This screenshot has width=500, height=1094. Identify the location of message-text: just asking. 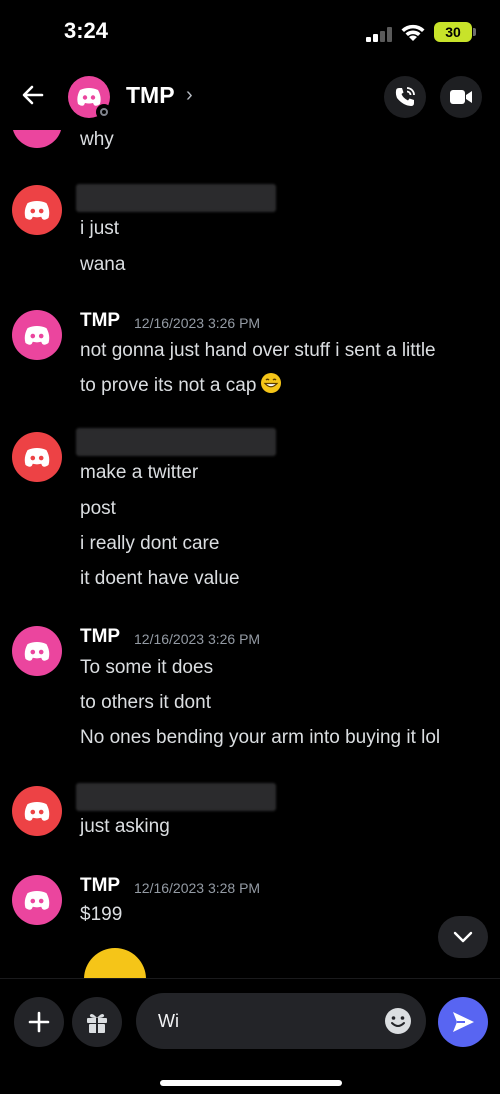
(125, 826).